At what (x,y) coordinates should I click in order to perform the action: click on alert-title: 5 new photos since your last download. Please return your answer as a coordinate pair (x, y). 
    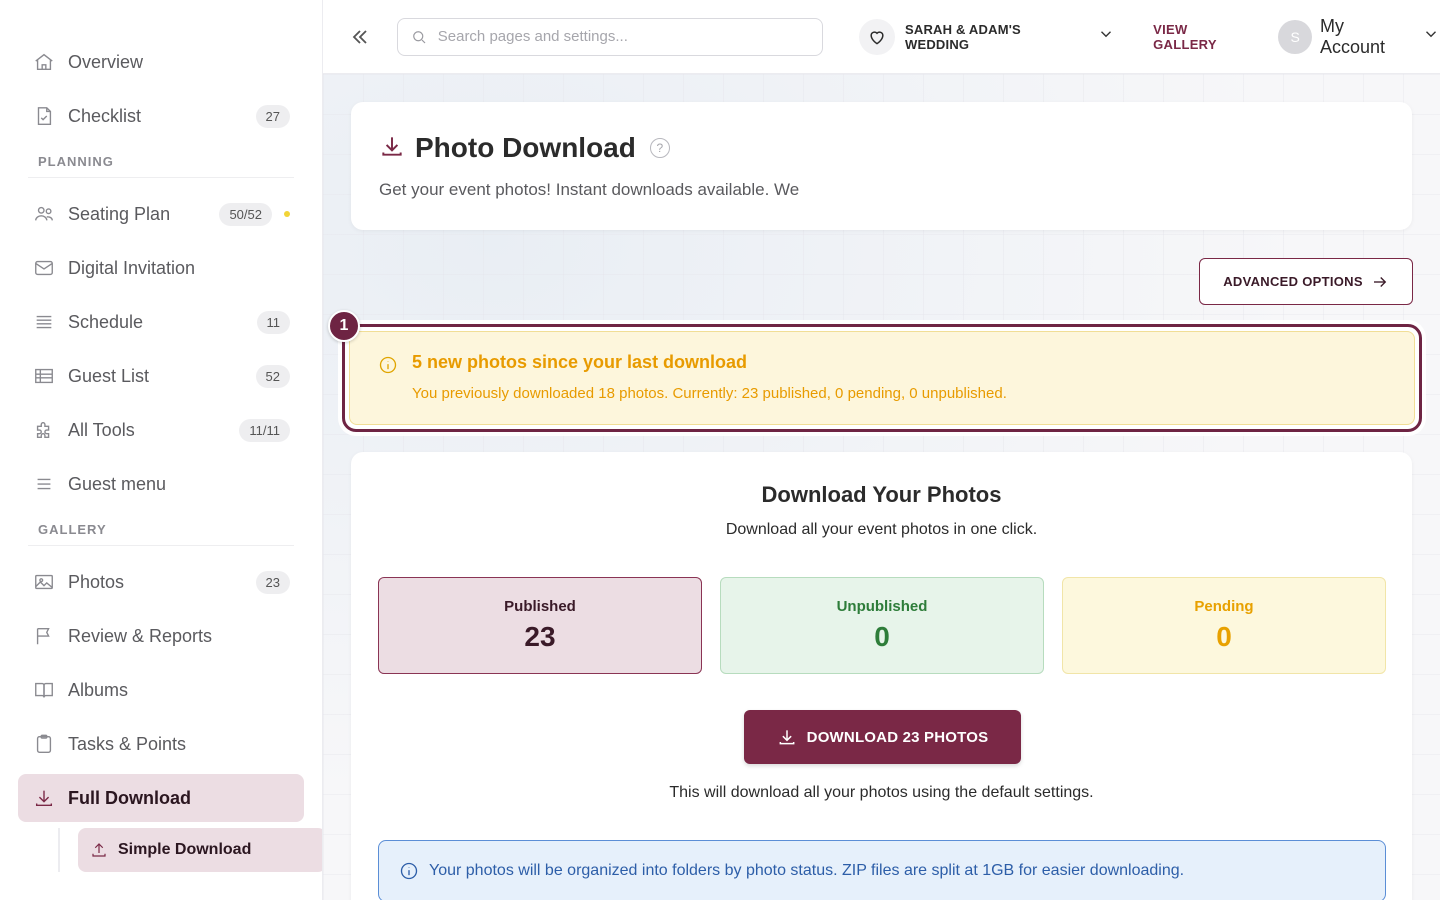
    Looking at the image, I should click on (580, 362).